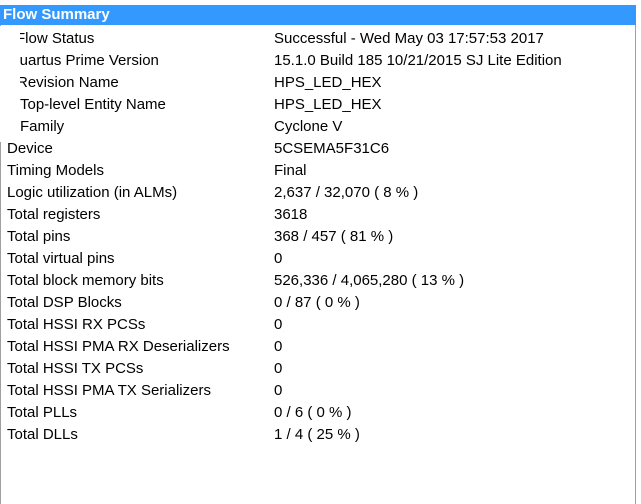  I want to click on table-row-total-registers: Total registers 3618, so click(318, 215).